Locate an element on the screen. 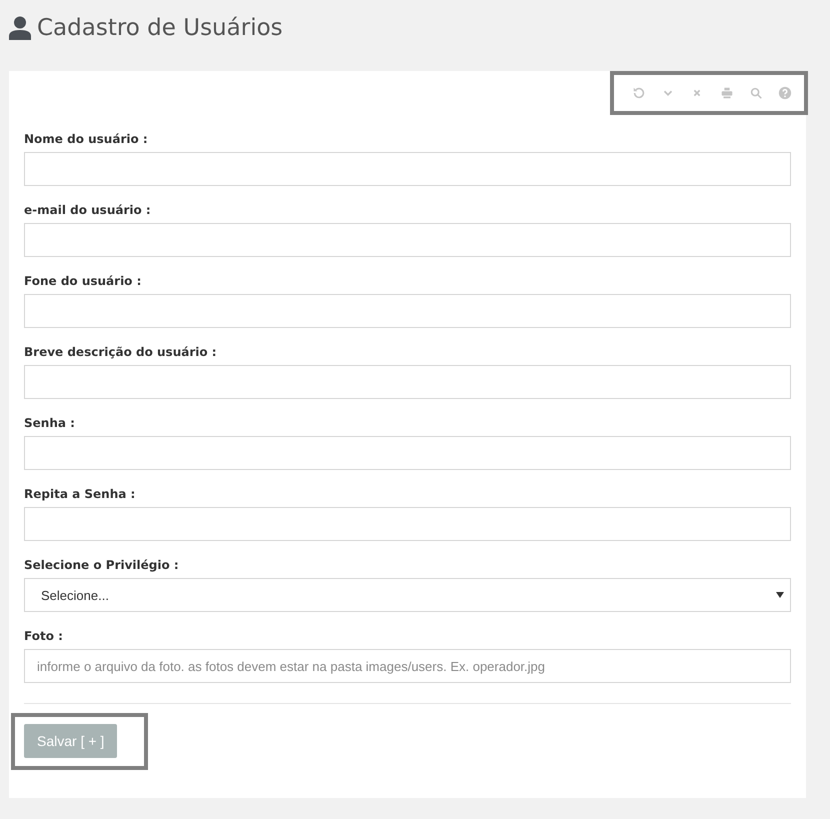  field-label: Breve descrição do usuário : is located at coordinates (120, 352).